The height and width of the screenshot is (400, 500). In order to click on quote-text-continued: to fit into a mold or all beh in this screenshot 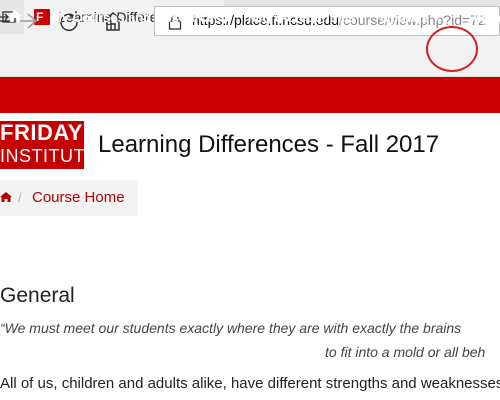, I will do `click(405, 352)`.